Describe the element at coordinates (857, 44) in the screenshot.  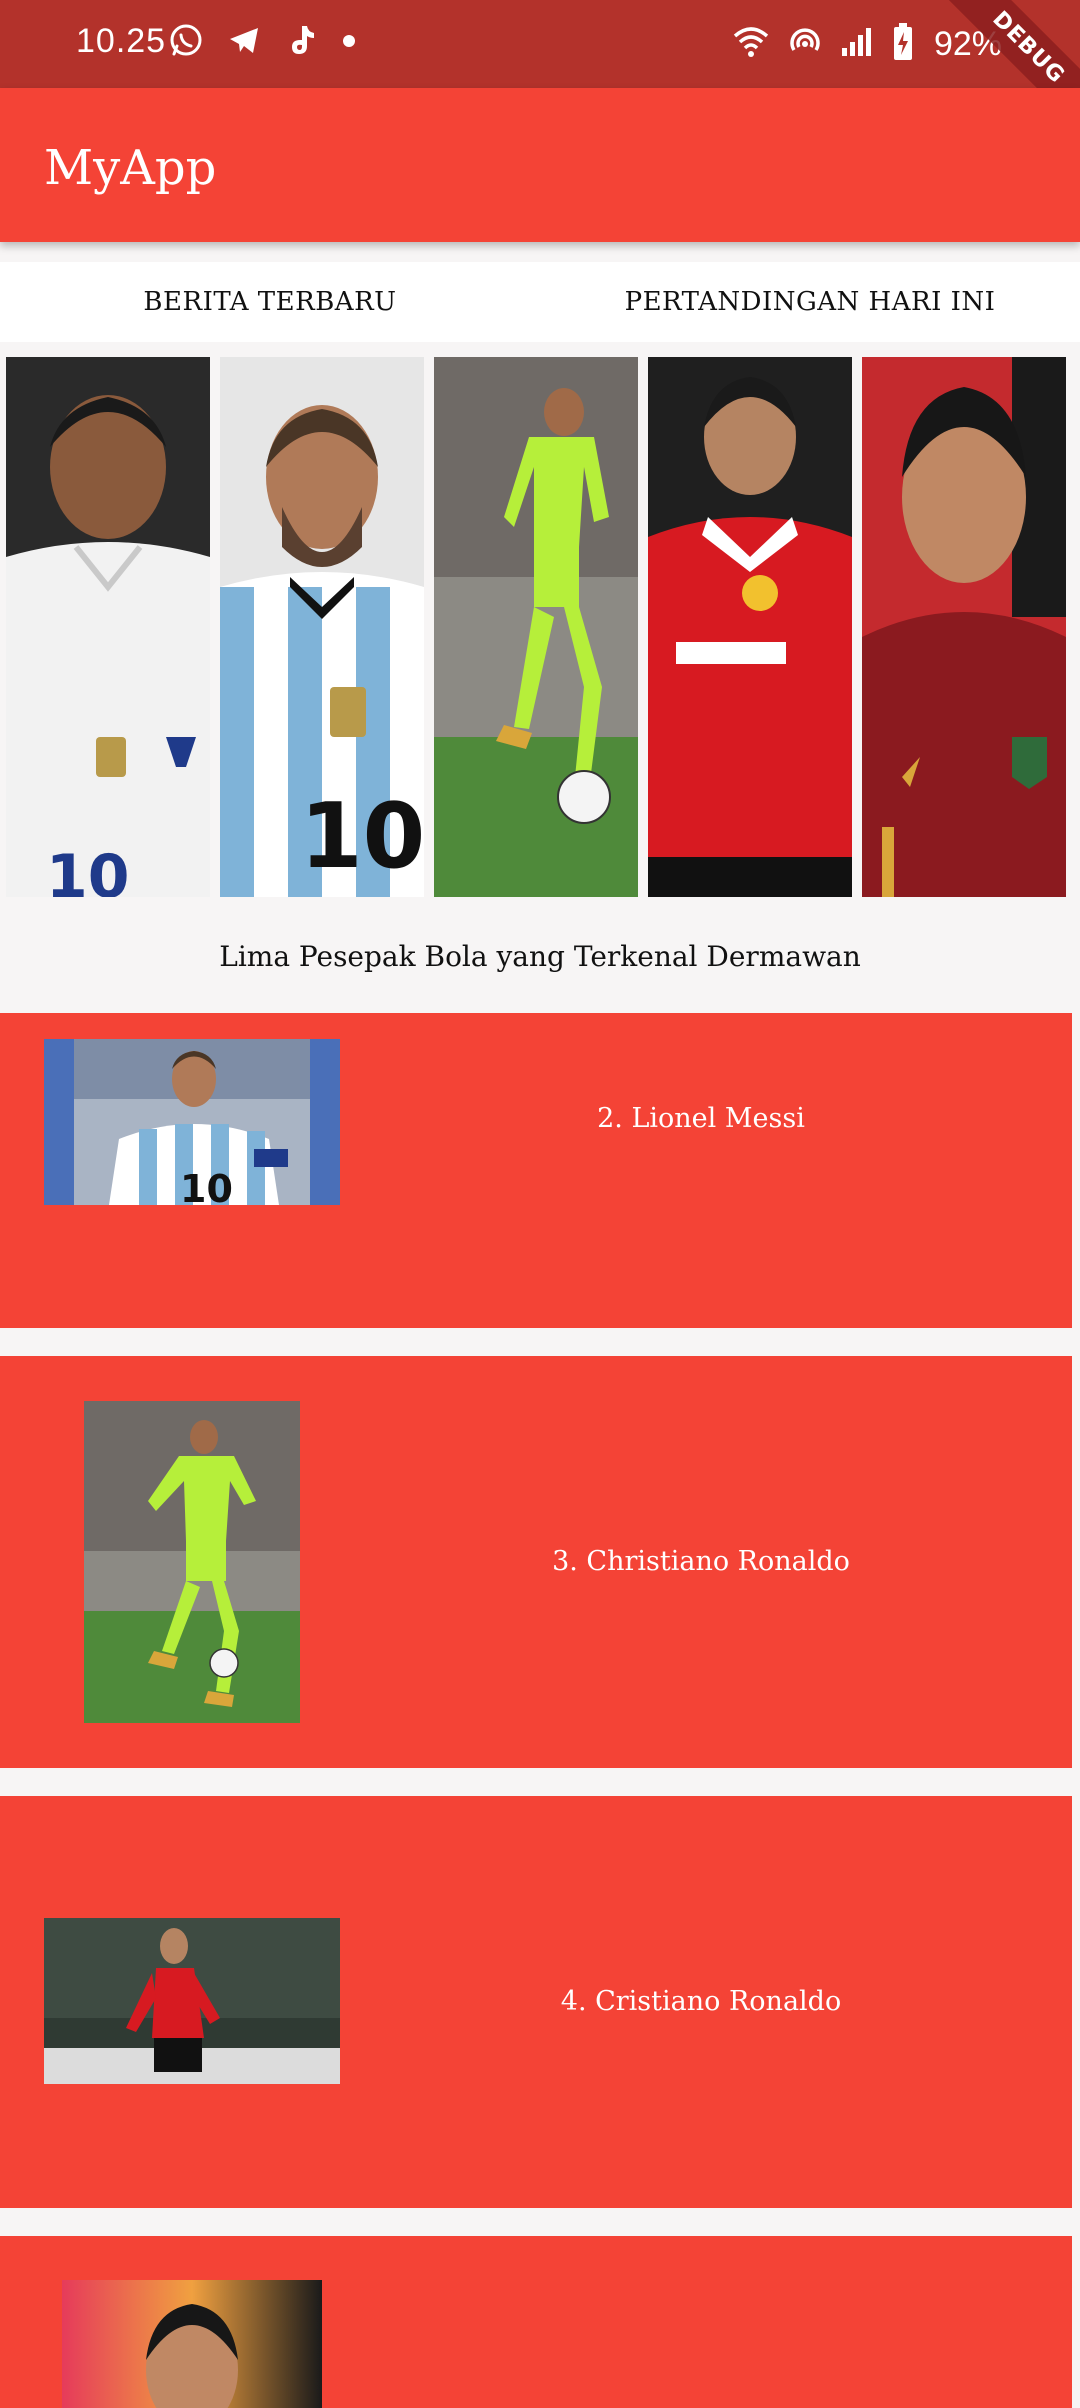
I see `signal-icon` at that location.